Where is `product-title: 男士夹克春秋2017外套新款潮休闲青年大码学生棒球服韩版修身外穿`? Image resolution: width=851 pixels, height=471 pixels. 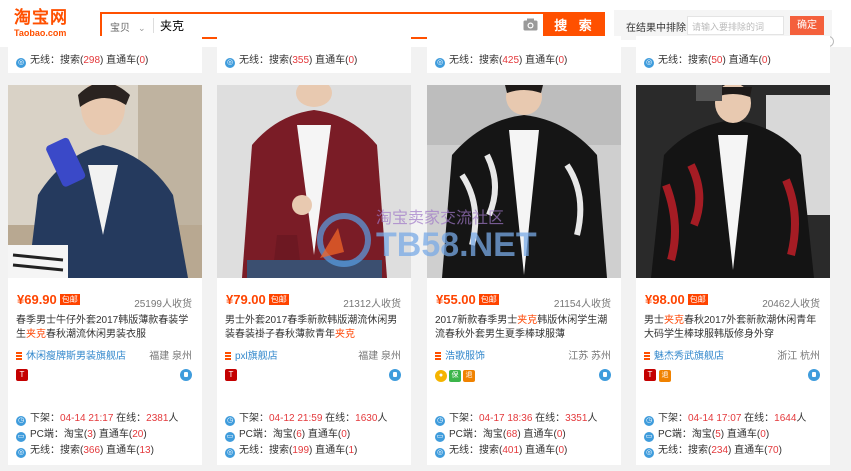 product-title: 男士夹克春秋2017外套新款潮休闲青年大码学生棒球服韩版修身外穿 is located at coordinates (734, 328).